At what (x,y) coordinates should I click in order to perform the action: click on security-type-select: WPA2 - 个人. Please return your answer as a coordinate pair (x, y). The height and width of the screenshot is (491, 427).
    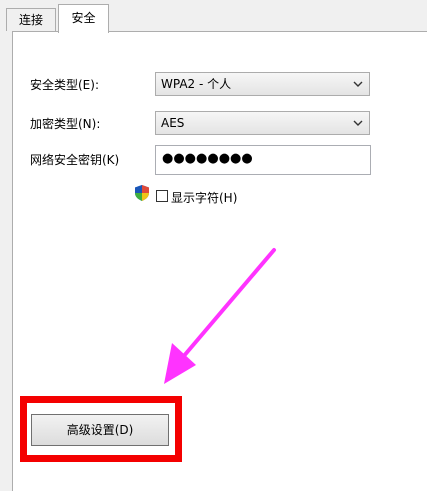
    Looking at the image, I should click on (262, 84).